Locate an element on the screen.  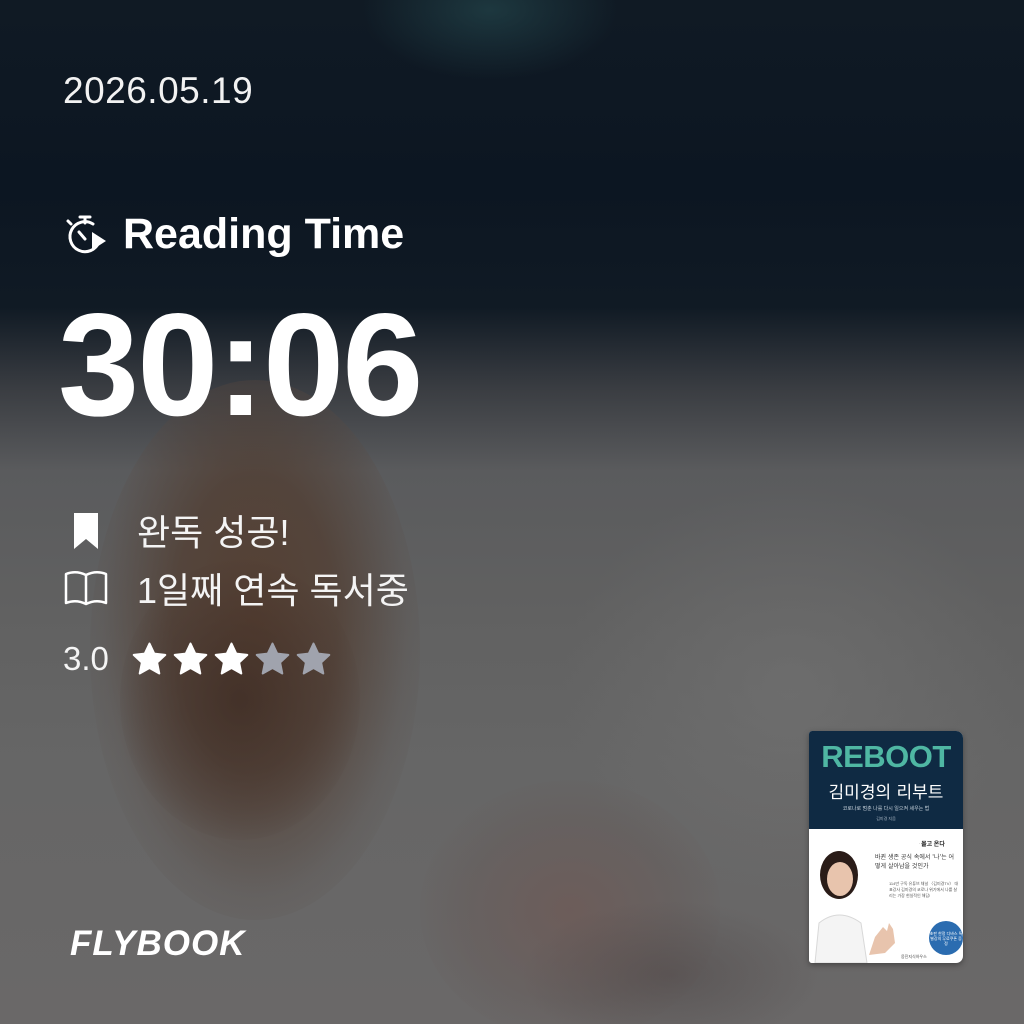
book-cover-badge: 초판 한정 디바스 특별강의 무료쿠폰 증정 is located at coordinates (946, 938).